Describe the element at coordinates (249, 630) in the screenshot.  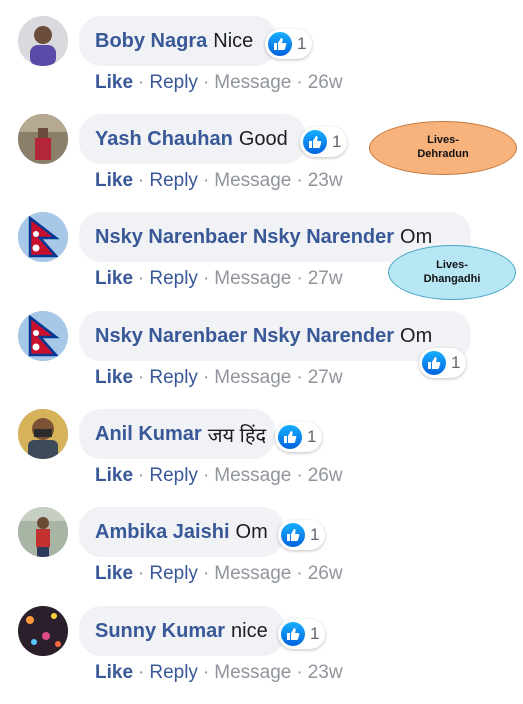
I see `comment-text: nice` at that location.